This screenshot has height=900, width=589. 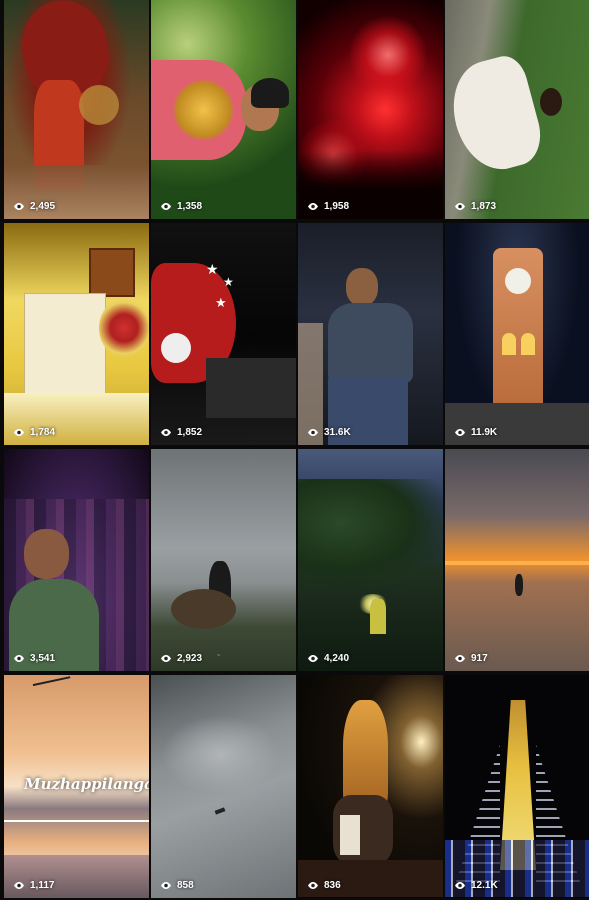 I want to click on reel-tile-night-forest: 4,240, so click(x=370, y=560).